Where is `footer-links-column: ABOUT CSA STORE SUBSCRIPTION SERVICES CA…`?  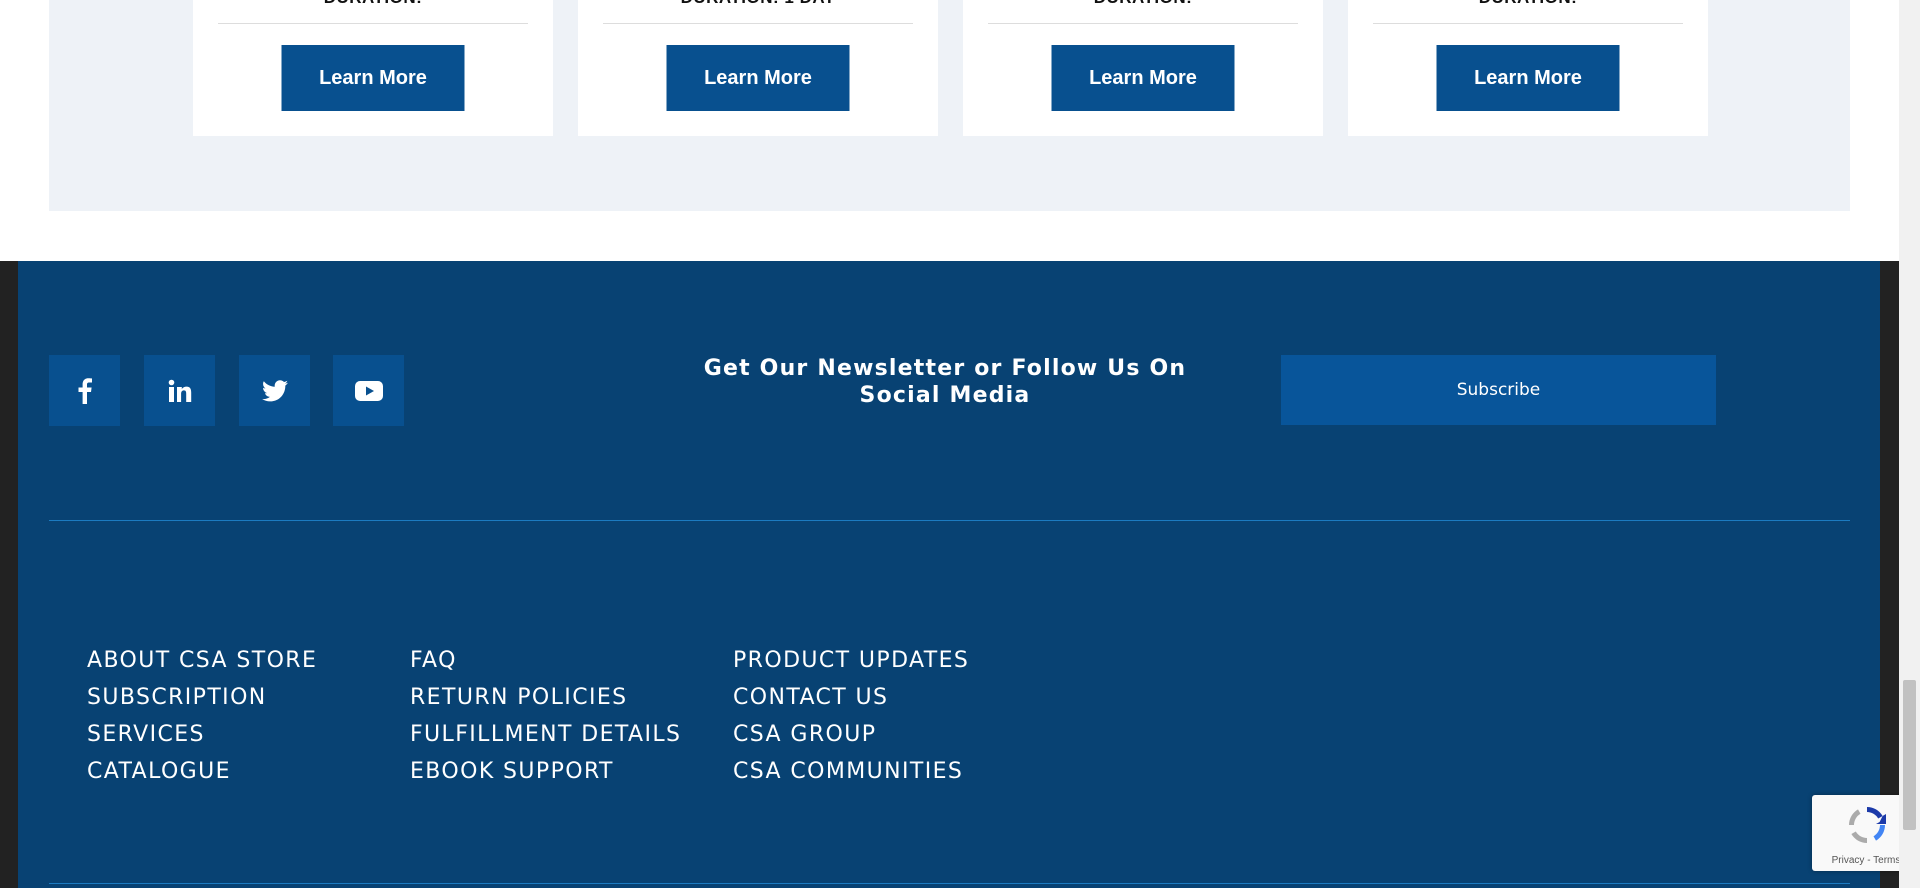
footer-links-column: ABOUT CSA STORE SUBSCRIPTION SERVICES CA… is located at coordinates (202, 716).